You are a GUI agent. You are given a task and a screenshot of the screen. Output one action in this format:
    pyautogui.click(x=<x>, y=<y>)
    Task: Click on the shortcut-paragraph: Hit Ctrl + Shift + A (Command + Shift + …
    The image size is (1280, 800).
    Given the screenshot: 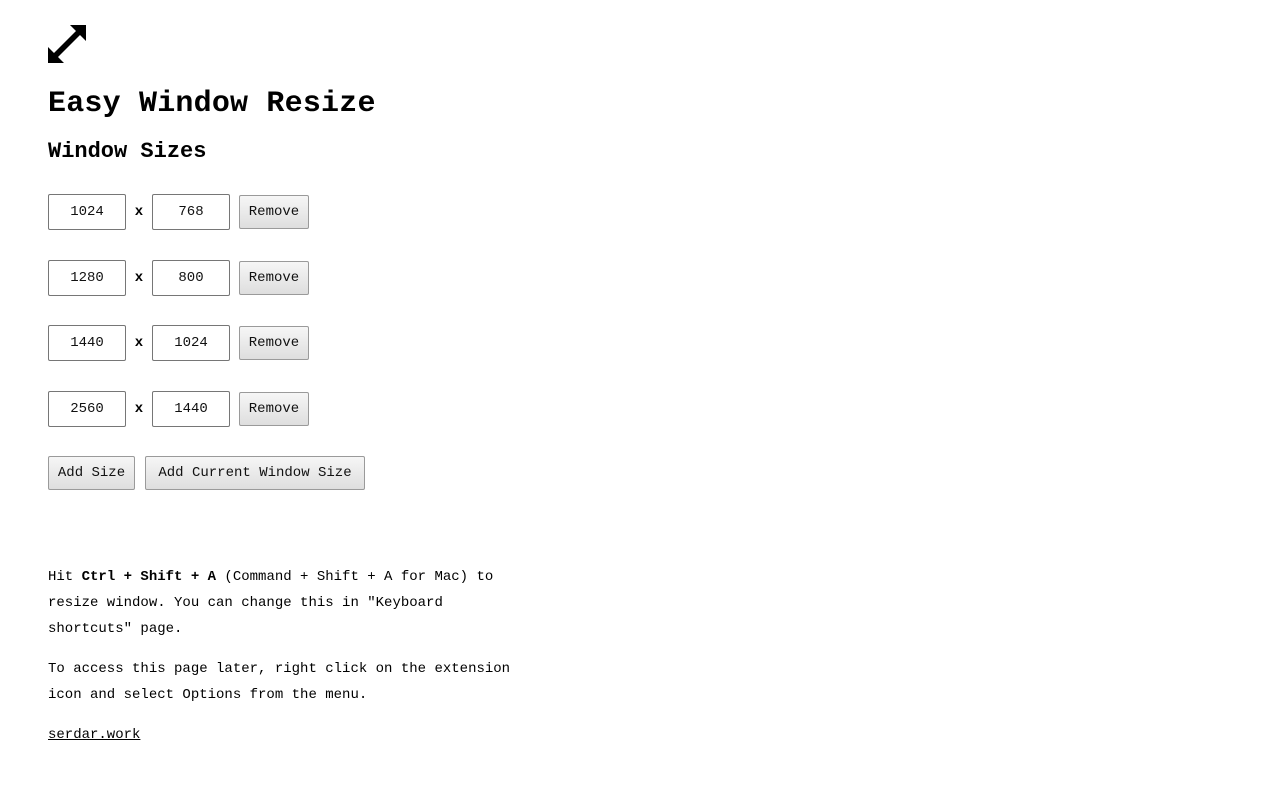 What is the action you would take?
    pyautogui.click(x=288, y=603)
    